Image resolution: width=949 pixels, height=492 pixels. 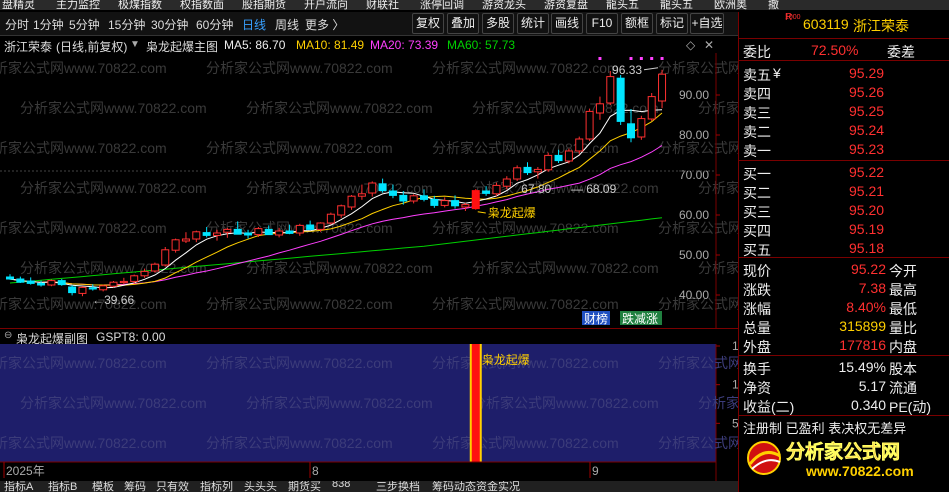 I want to click on stock-code: 603119, so click(x=826, y=24).